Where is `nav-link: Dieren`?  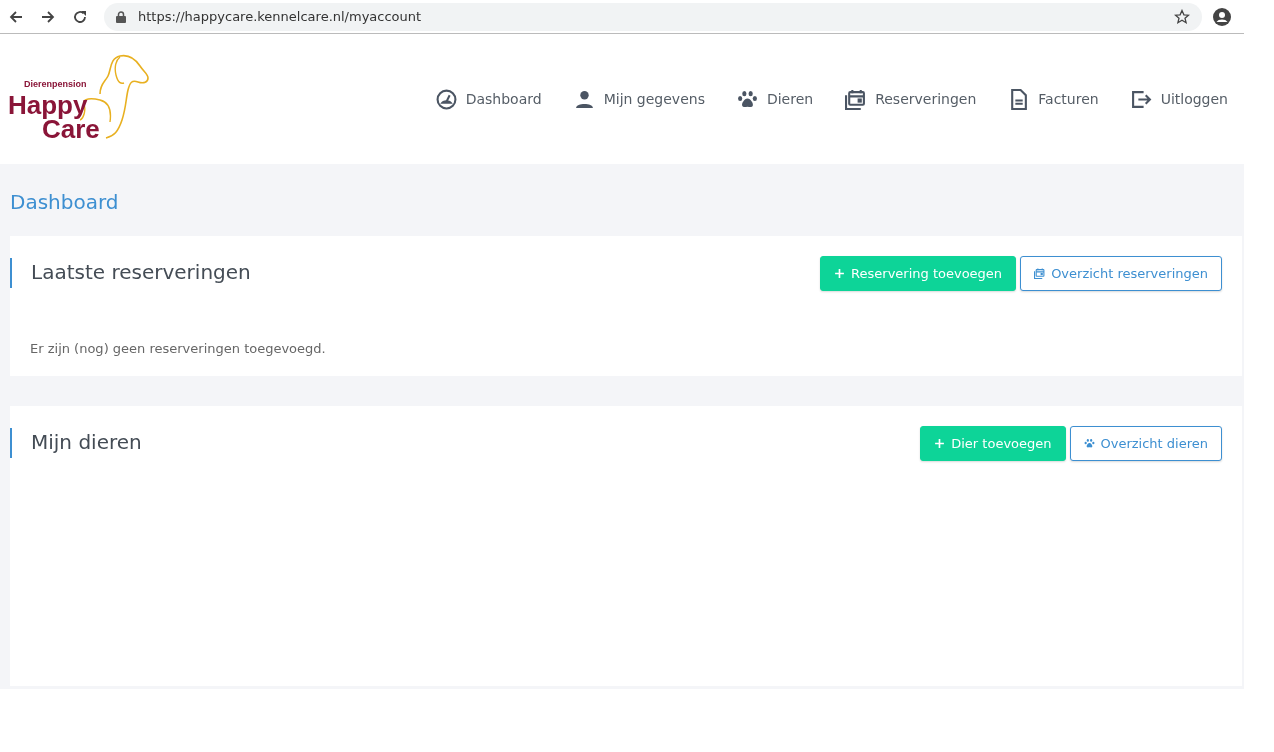 nav-link: Dieren is located at coordinates (775, 99).